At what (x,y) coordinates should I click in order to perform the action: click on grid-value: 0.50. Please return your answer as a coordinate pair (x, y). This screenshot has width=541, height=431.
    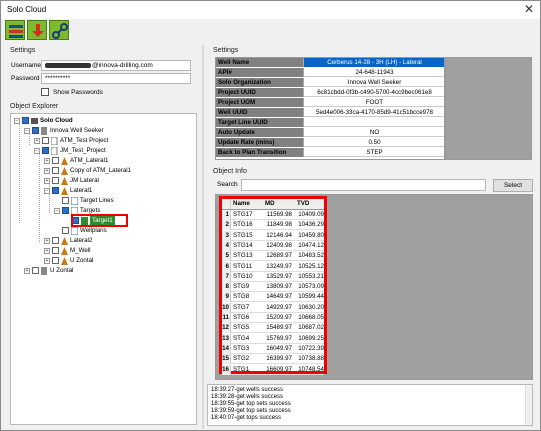
    Looking at the image, I should click on (374, 142).